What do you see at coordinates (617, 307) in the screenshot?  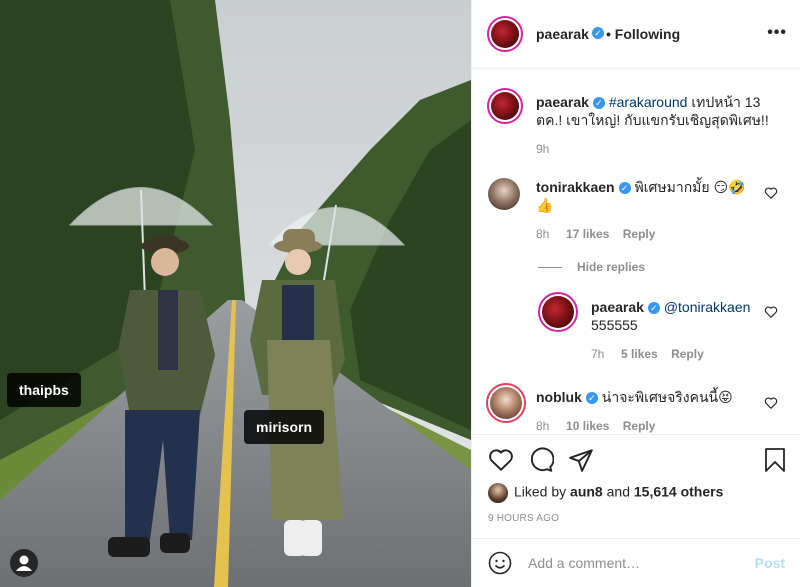 I see `reply-username: paearak` at bounding box center [617, 307].